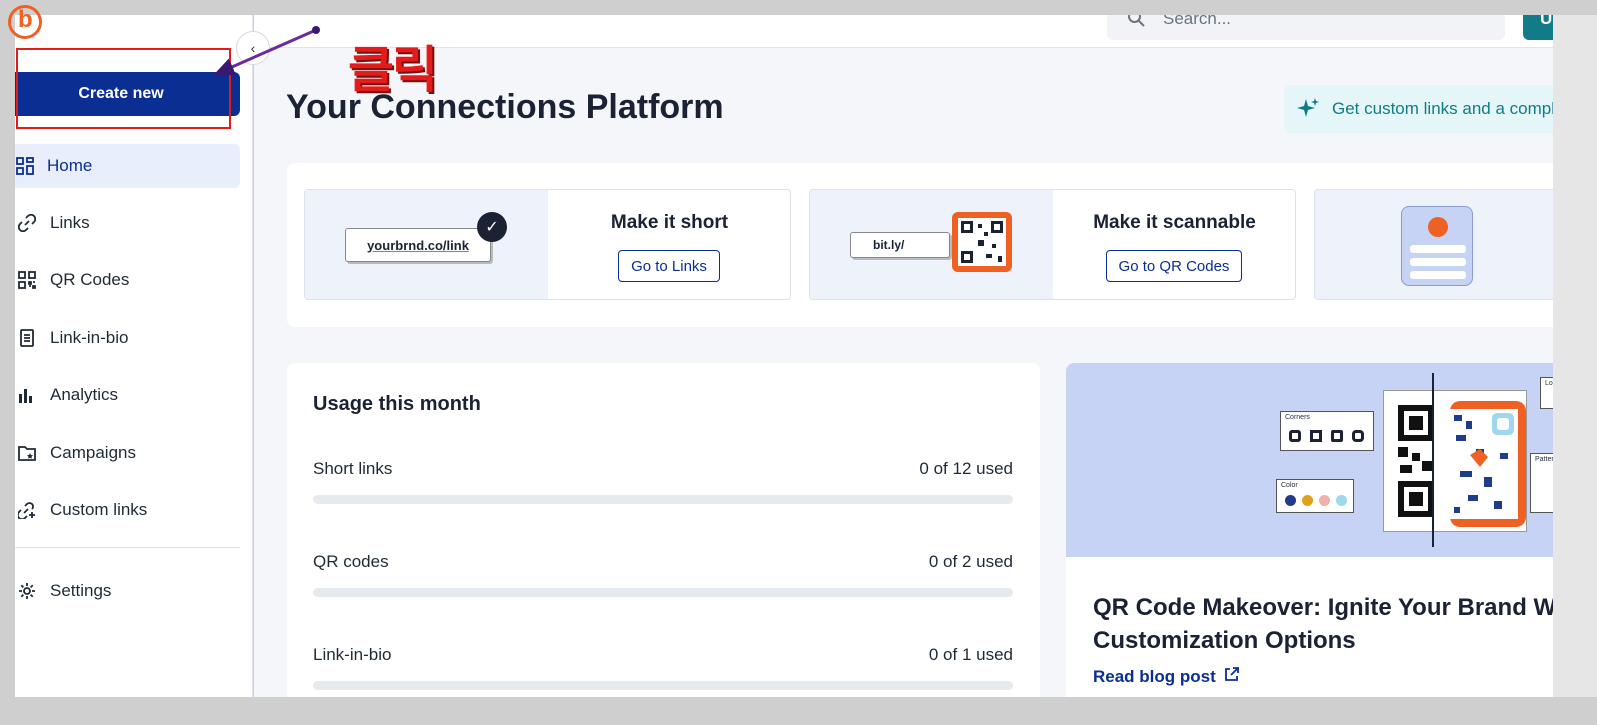 The width and height of the screenshot is (1597, 725). I want to click on sidebar-item-settings: Settings, so click(126, 591).